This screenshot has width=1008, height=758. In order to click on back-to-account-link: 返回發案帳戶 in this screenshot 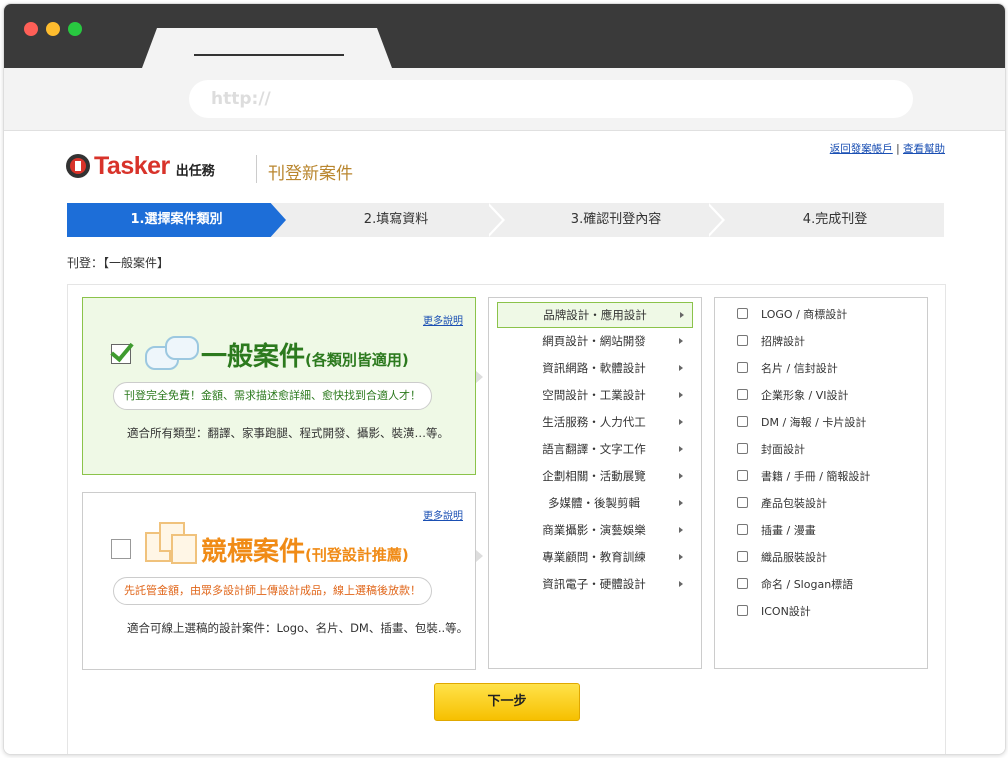, I will do `click(861, 149)`.